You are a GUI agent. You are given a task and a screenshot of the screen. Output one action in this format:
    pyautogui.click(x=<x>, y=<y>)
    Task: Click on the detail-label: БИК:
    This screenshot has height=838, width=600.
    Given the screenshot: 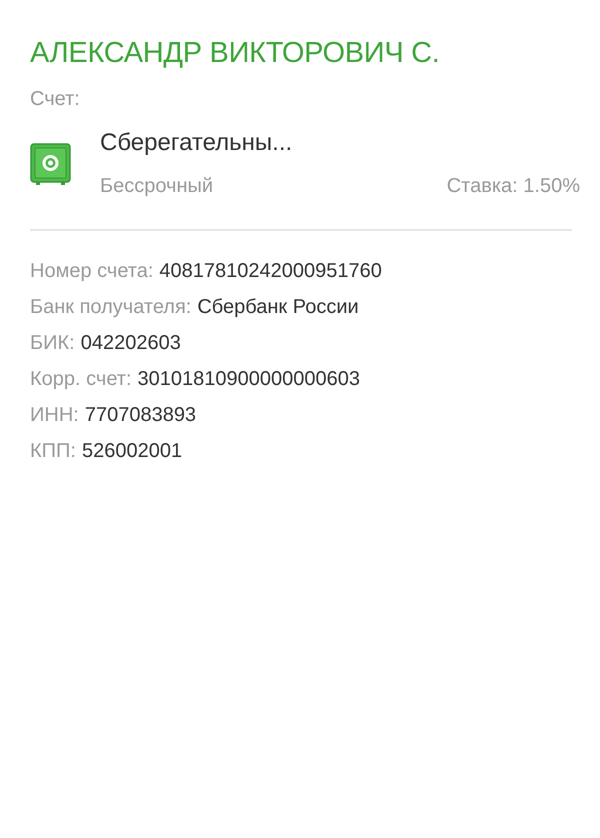 What is the action you would take?
    pyautogui.click(x=52, y=343)
    